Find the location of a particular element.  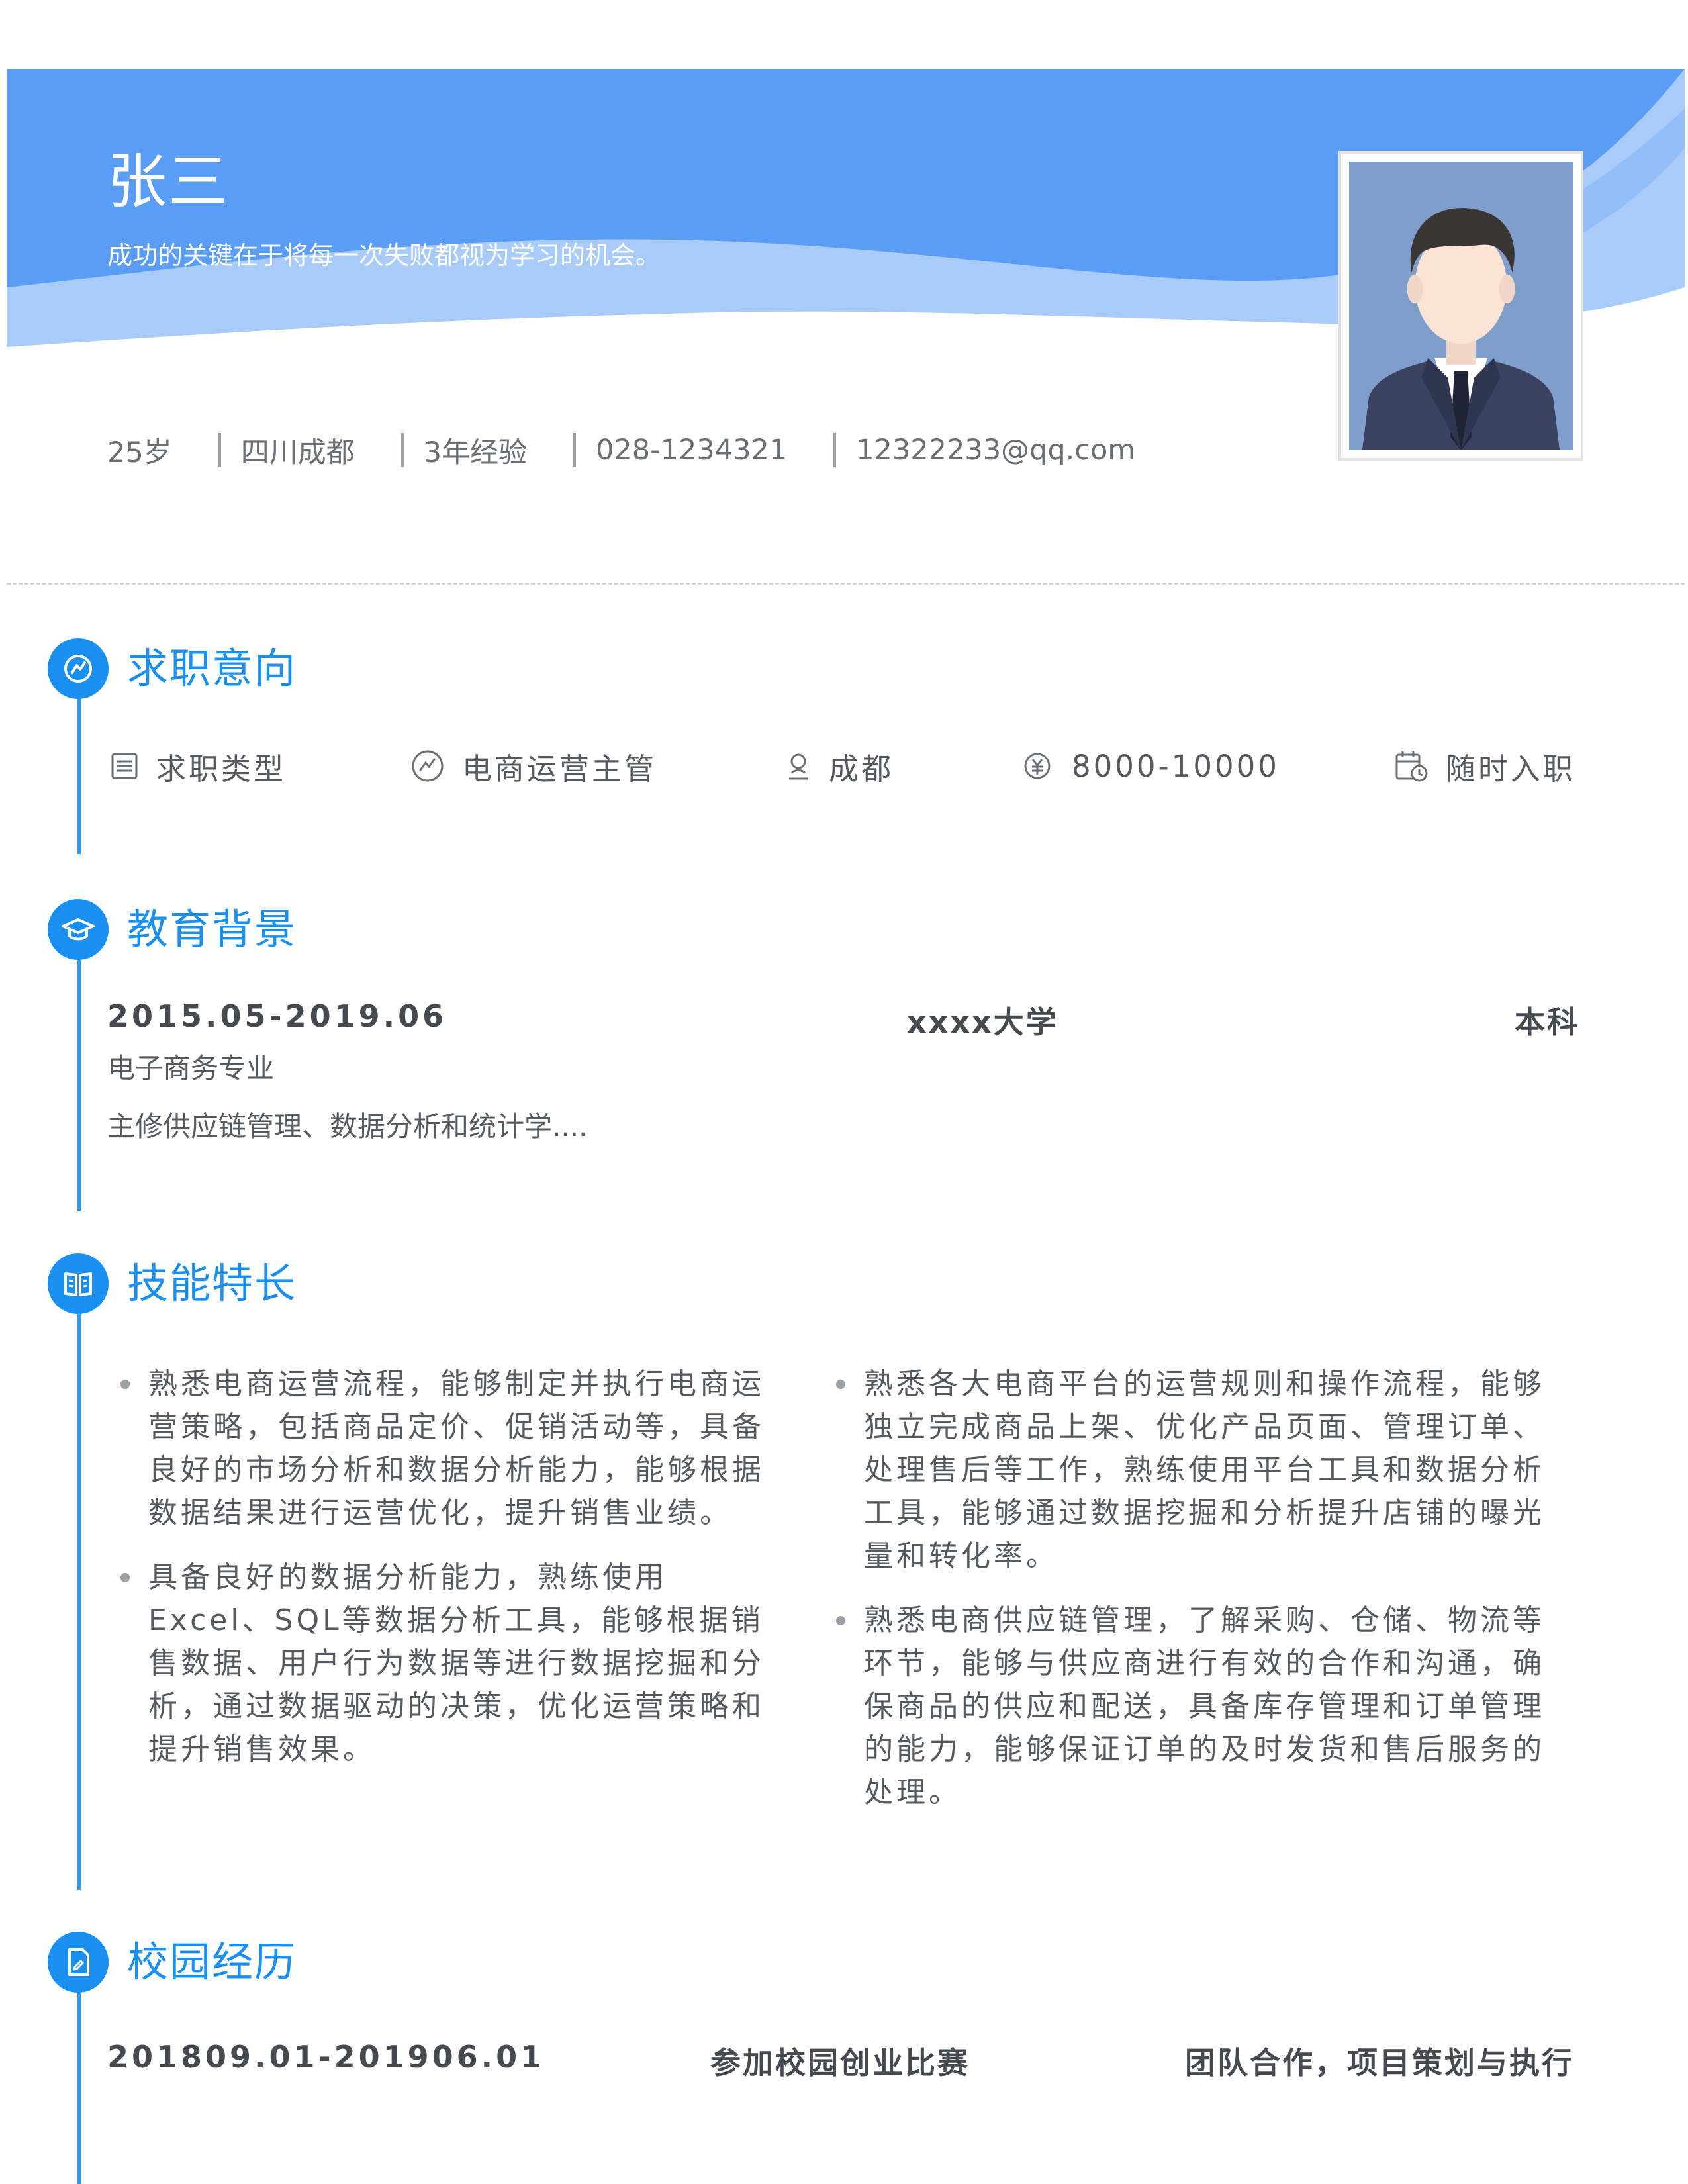

campus-role: 团队合作，项目策划与执行 is located at coordinates (1379, 2063).